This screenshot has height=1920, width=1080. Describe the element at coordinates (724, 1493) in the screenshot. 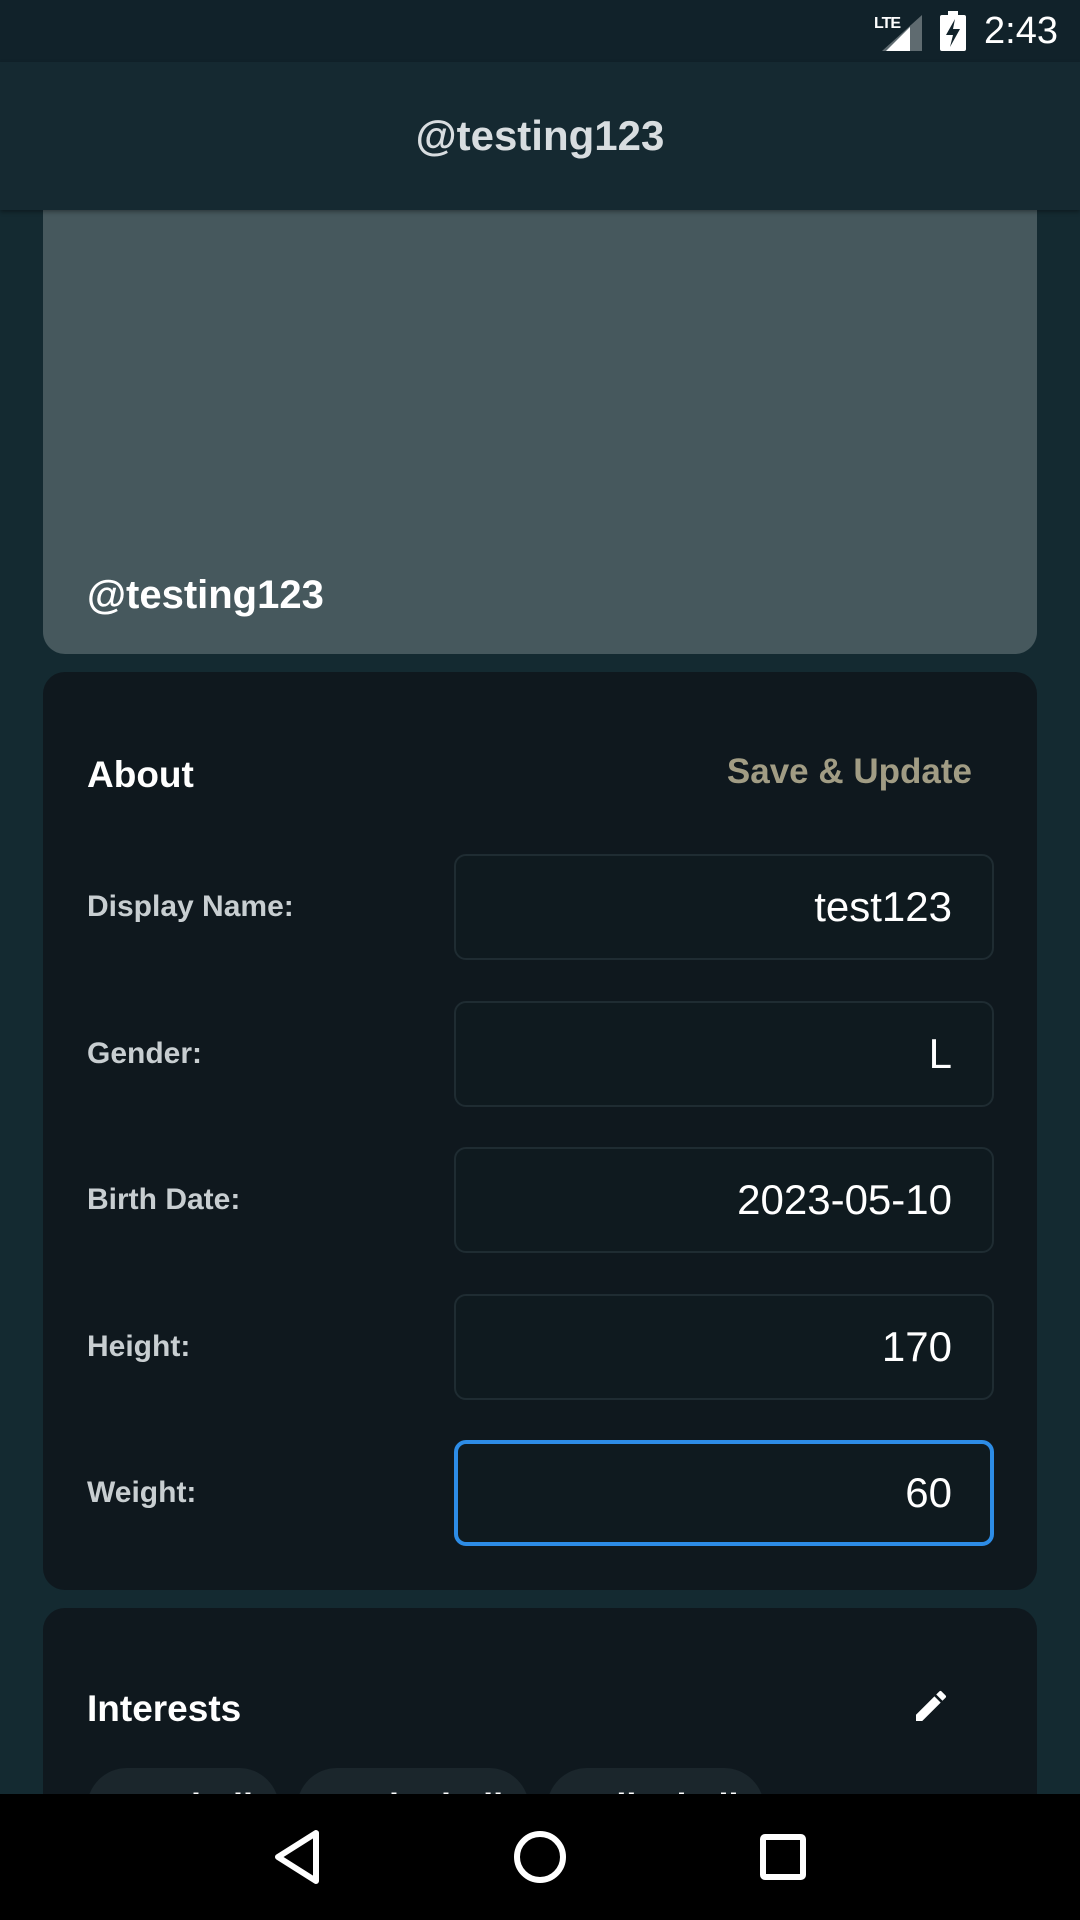

I see `weight-input: 60` at that location.